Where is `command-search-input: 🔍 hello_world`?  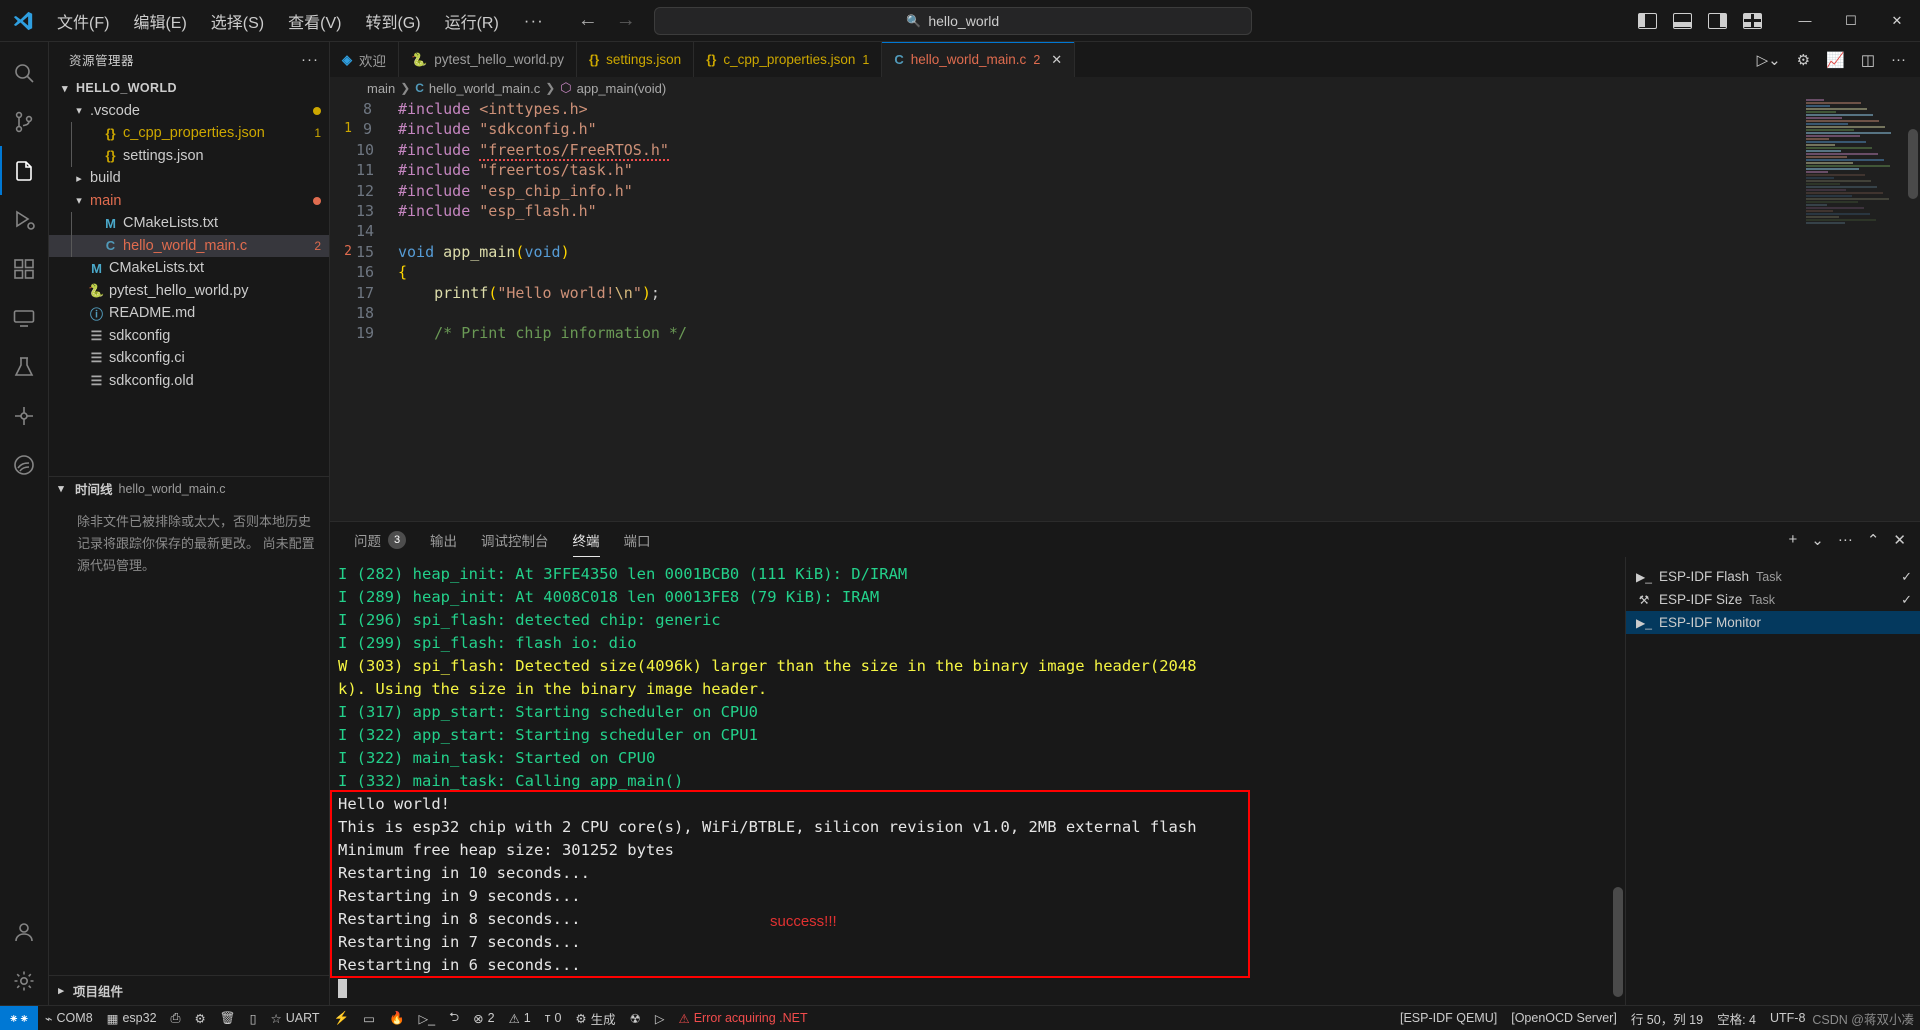
command-search-input: 🔍 hello_world is located at coordinates (952, 20).